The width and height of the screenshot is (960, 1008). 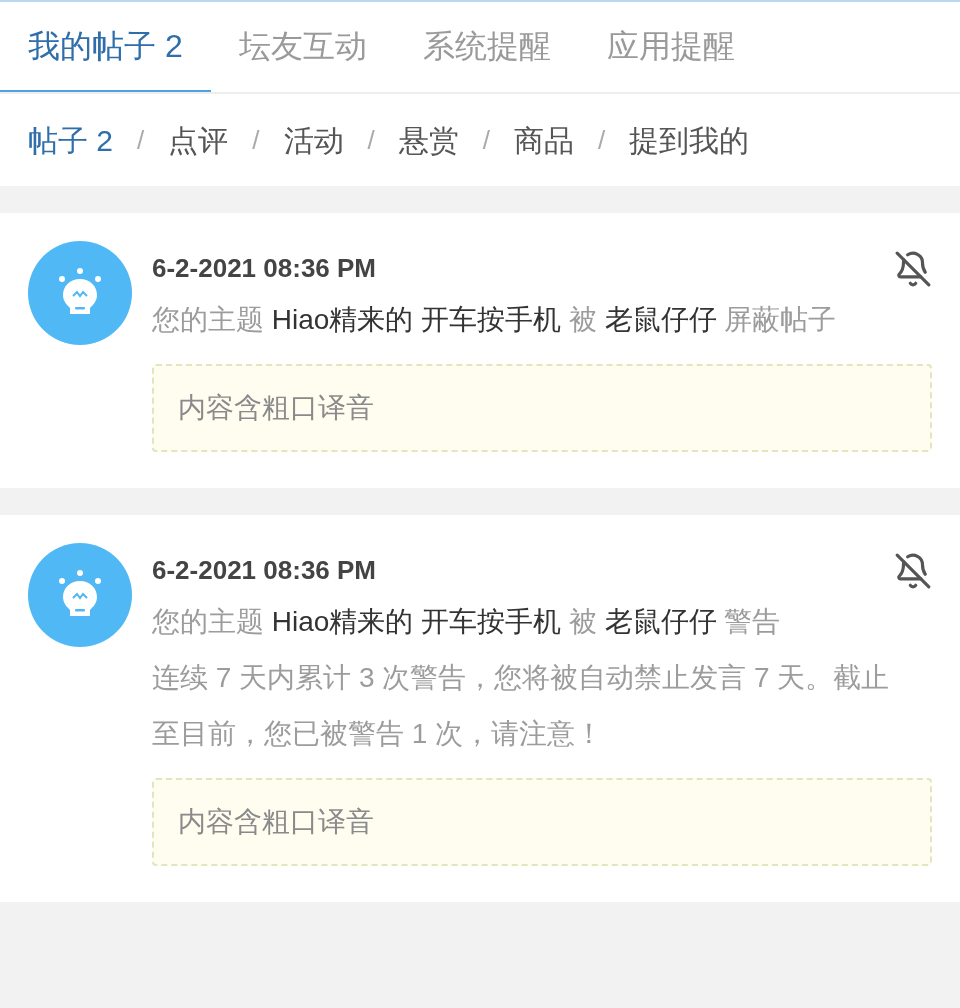 What do you see at coordinates (543, 140) in the screenshot?
I see `filter-tab: 商品` at bounding box center [543, 140].